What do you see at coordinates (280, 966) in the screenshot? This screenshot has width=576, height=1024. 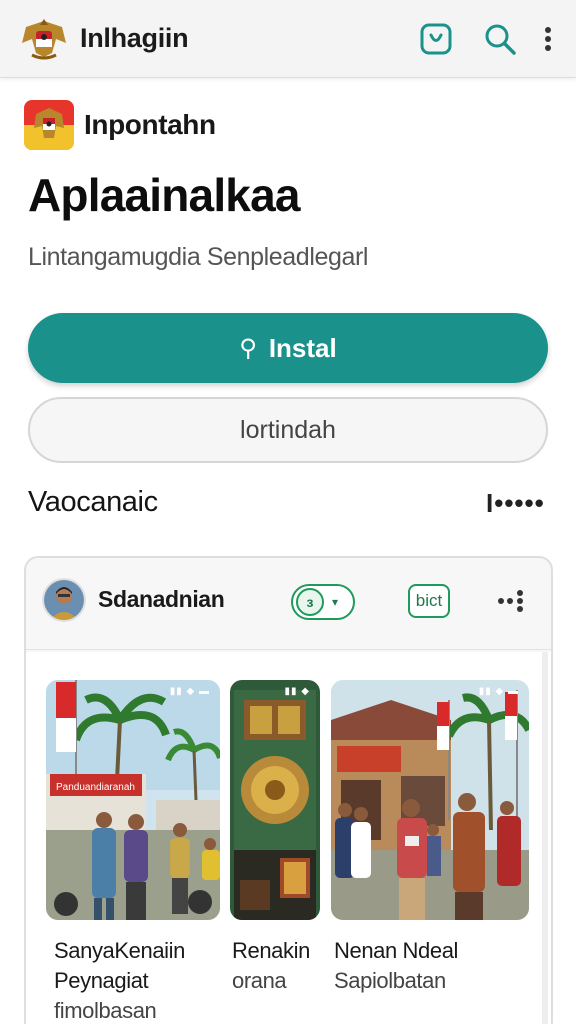 I see `screenshot-caption: Renakin orana` at bounding box center [280, 966].